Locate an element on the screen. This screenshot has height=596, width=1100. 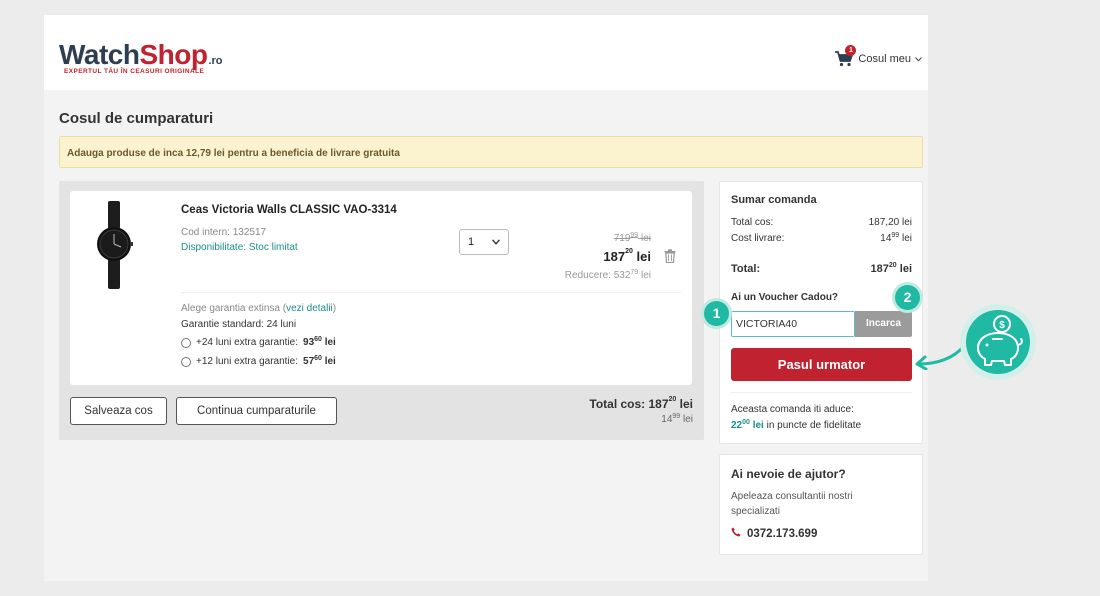
warranty-option-label: +12 luni extra garantie: is located at coordinates (247, 361).